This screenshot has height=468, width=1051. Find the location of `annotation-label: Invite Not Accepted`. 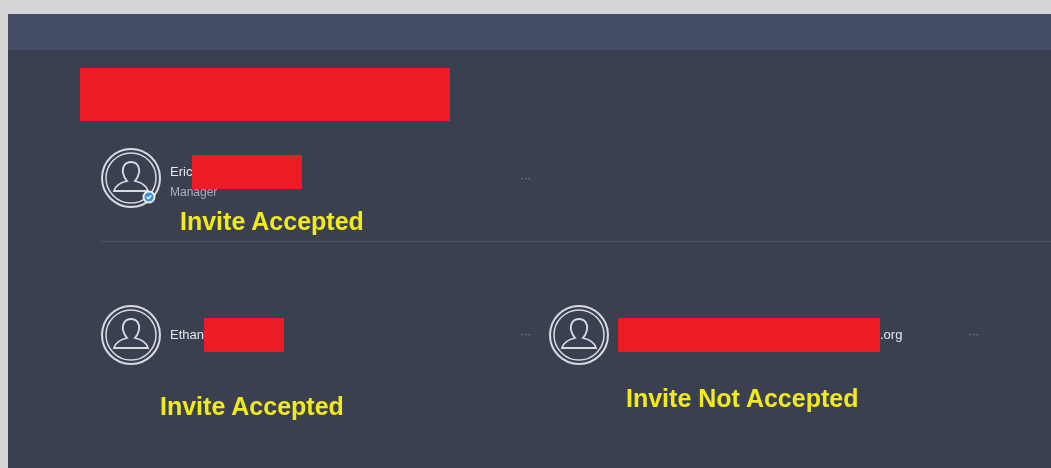

annotation-label: Invite Not Accepted is located at coordinates (743, 398).